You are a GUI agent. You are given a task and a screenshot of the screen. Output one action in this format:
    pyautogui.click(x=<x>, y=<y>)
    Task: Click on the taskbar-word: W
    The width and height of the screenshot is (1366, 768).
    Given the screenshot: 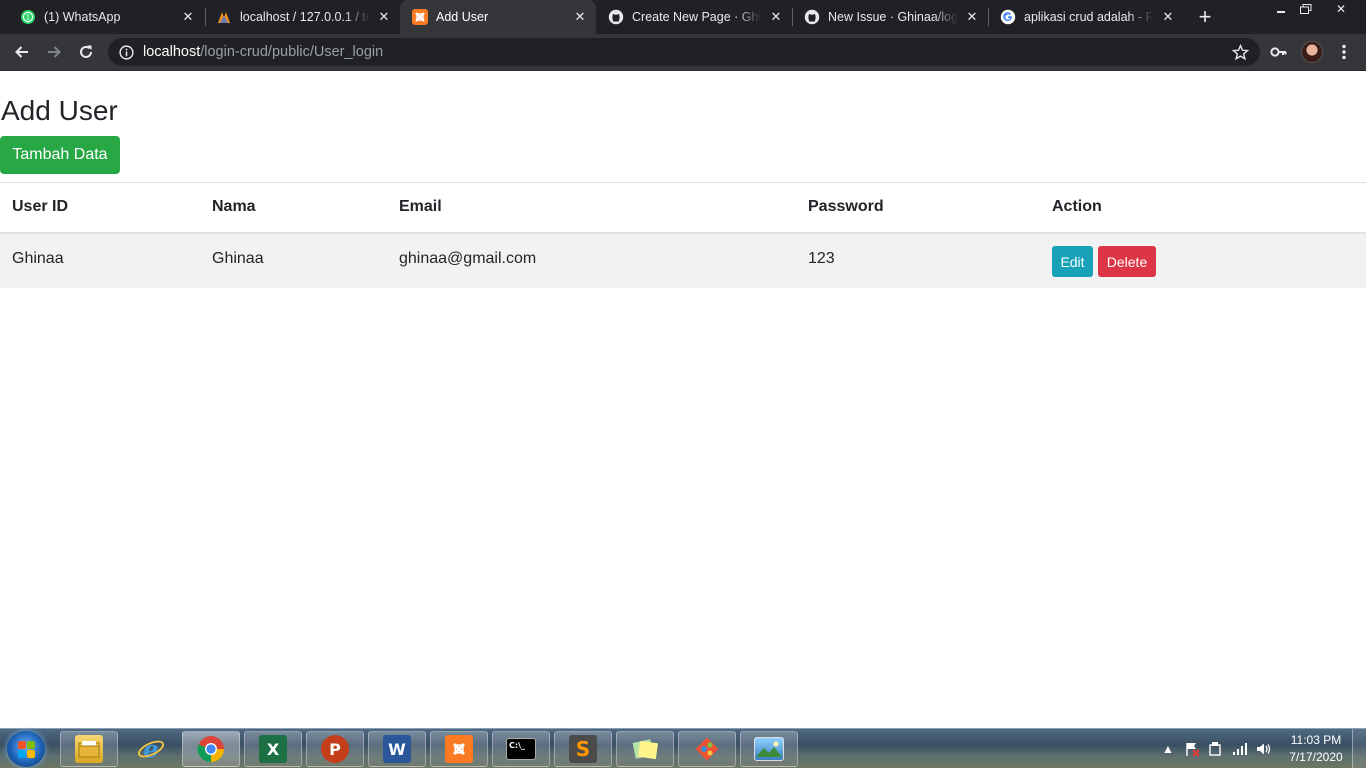 What is the action you would take?
    pyautogui.click(x=397, y=749)
    